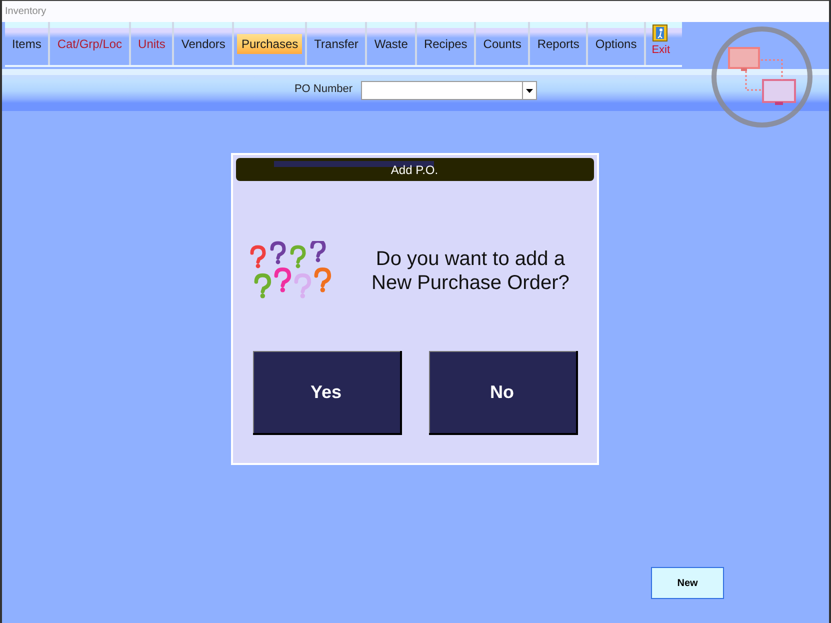 The height and width of the screenshot is (623, 831). What do you see at coordinates (271, 43) in the screenshot?
I see `tab: Purchases` at bounding box center [271, 43].